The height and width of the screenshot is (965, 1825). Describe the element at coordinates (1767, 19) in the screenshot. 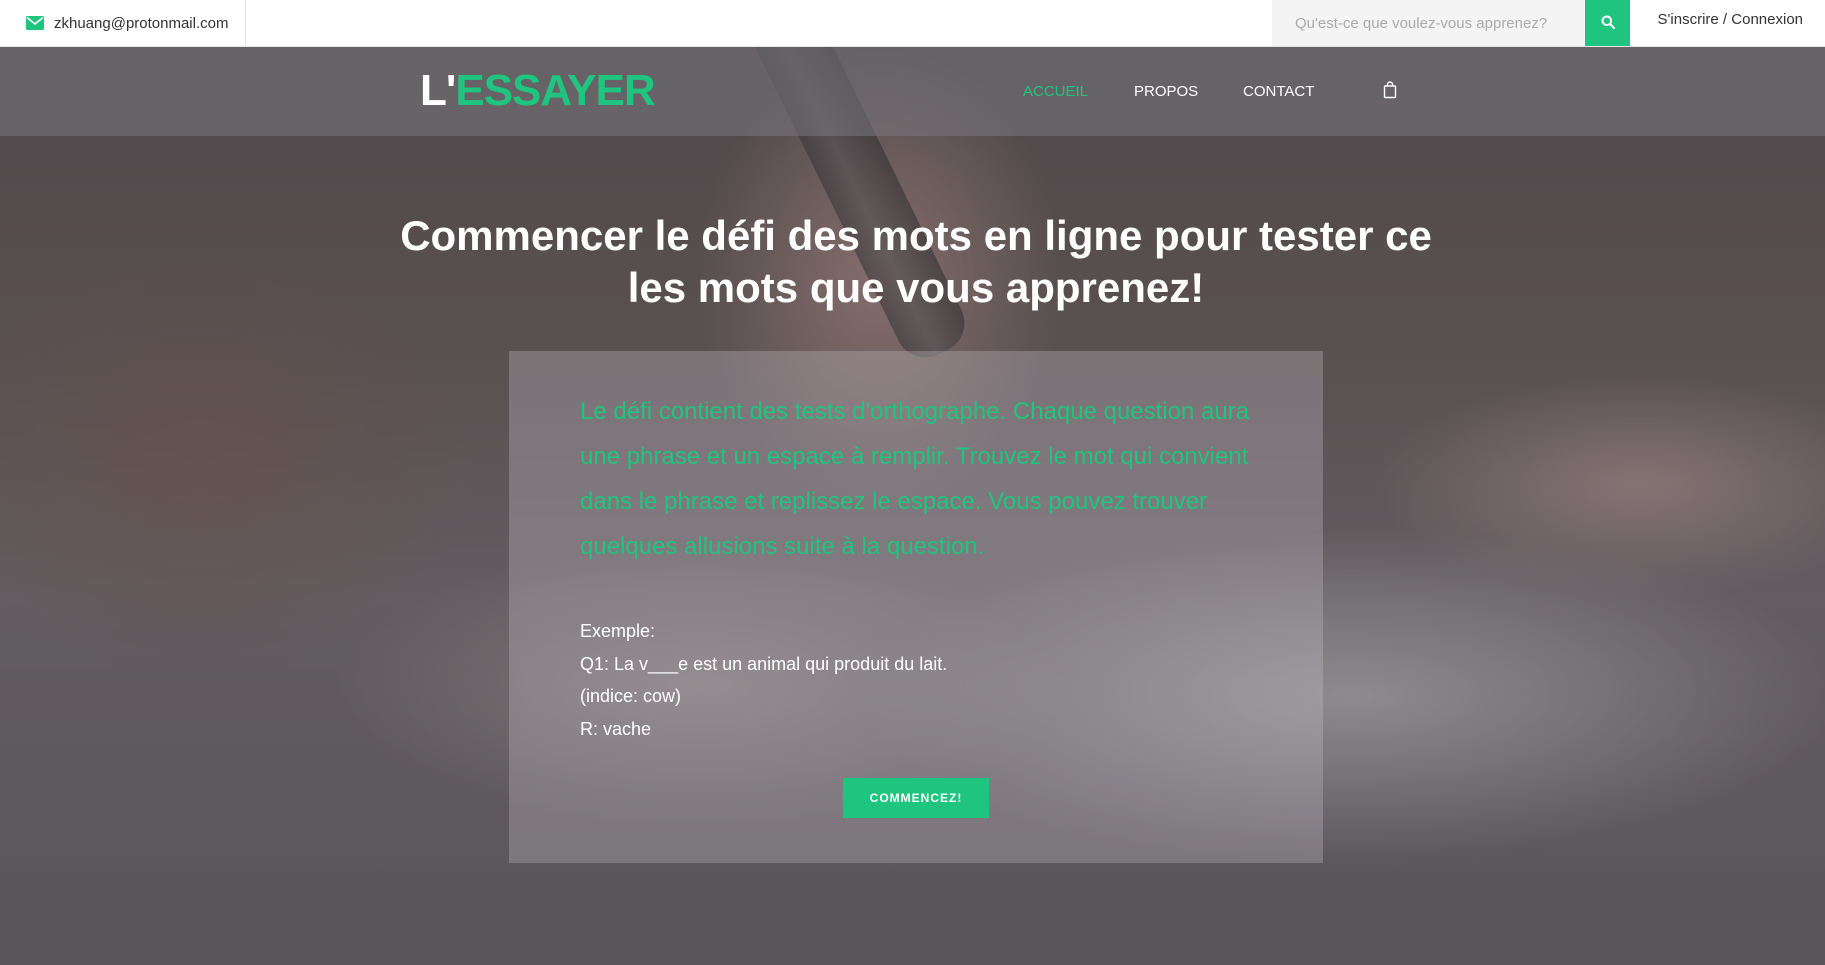

I see `login-link: Connexion` at that location.